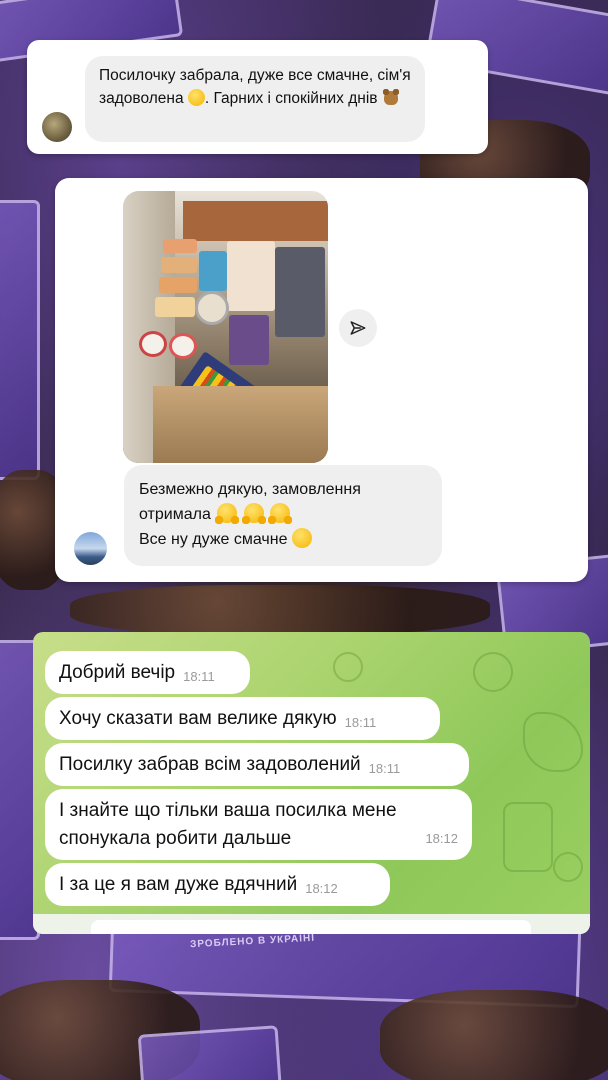 The image size is (608, 1080). What do you see at coordinates (311, 924) in the screenshot?
I see `chat-input-bar` at bounding box center [311, 924].